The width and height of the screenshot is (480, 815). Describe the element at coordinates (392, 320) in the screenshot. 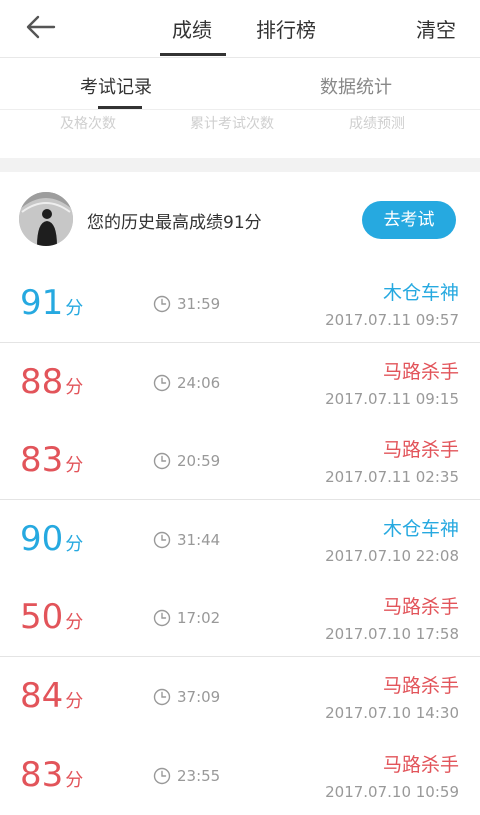

I see `record-date: 2017.07.11 09:57` at that location.